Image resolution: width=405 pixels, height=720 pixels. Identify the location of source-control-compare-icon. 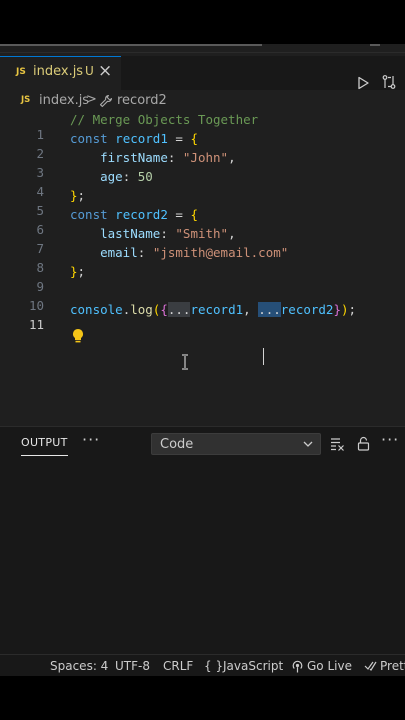
(389, 82).